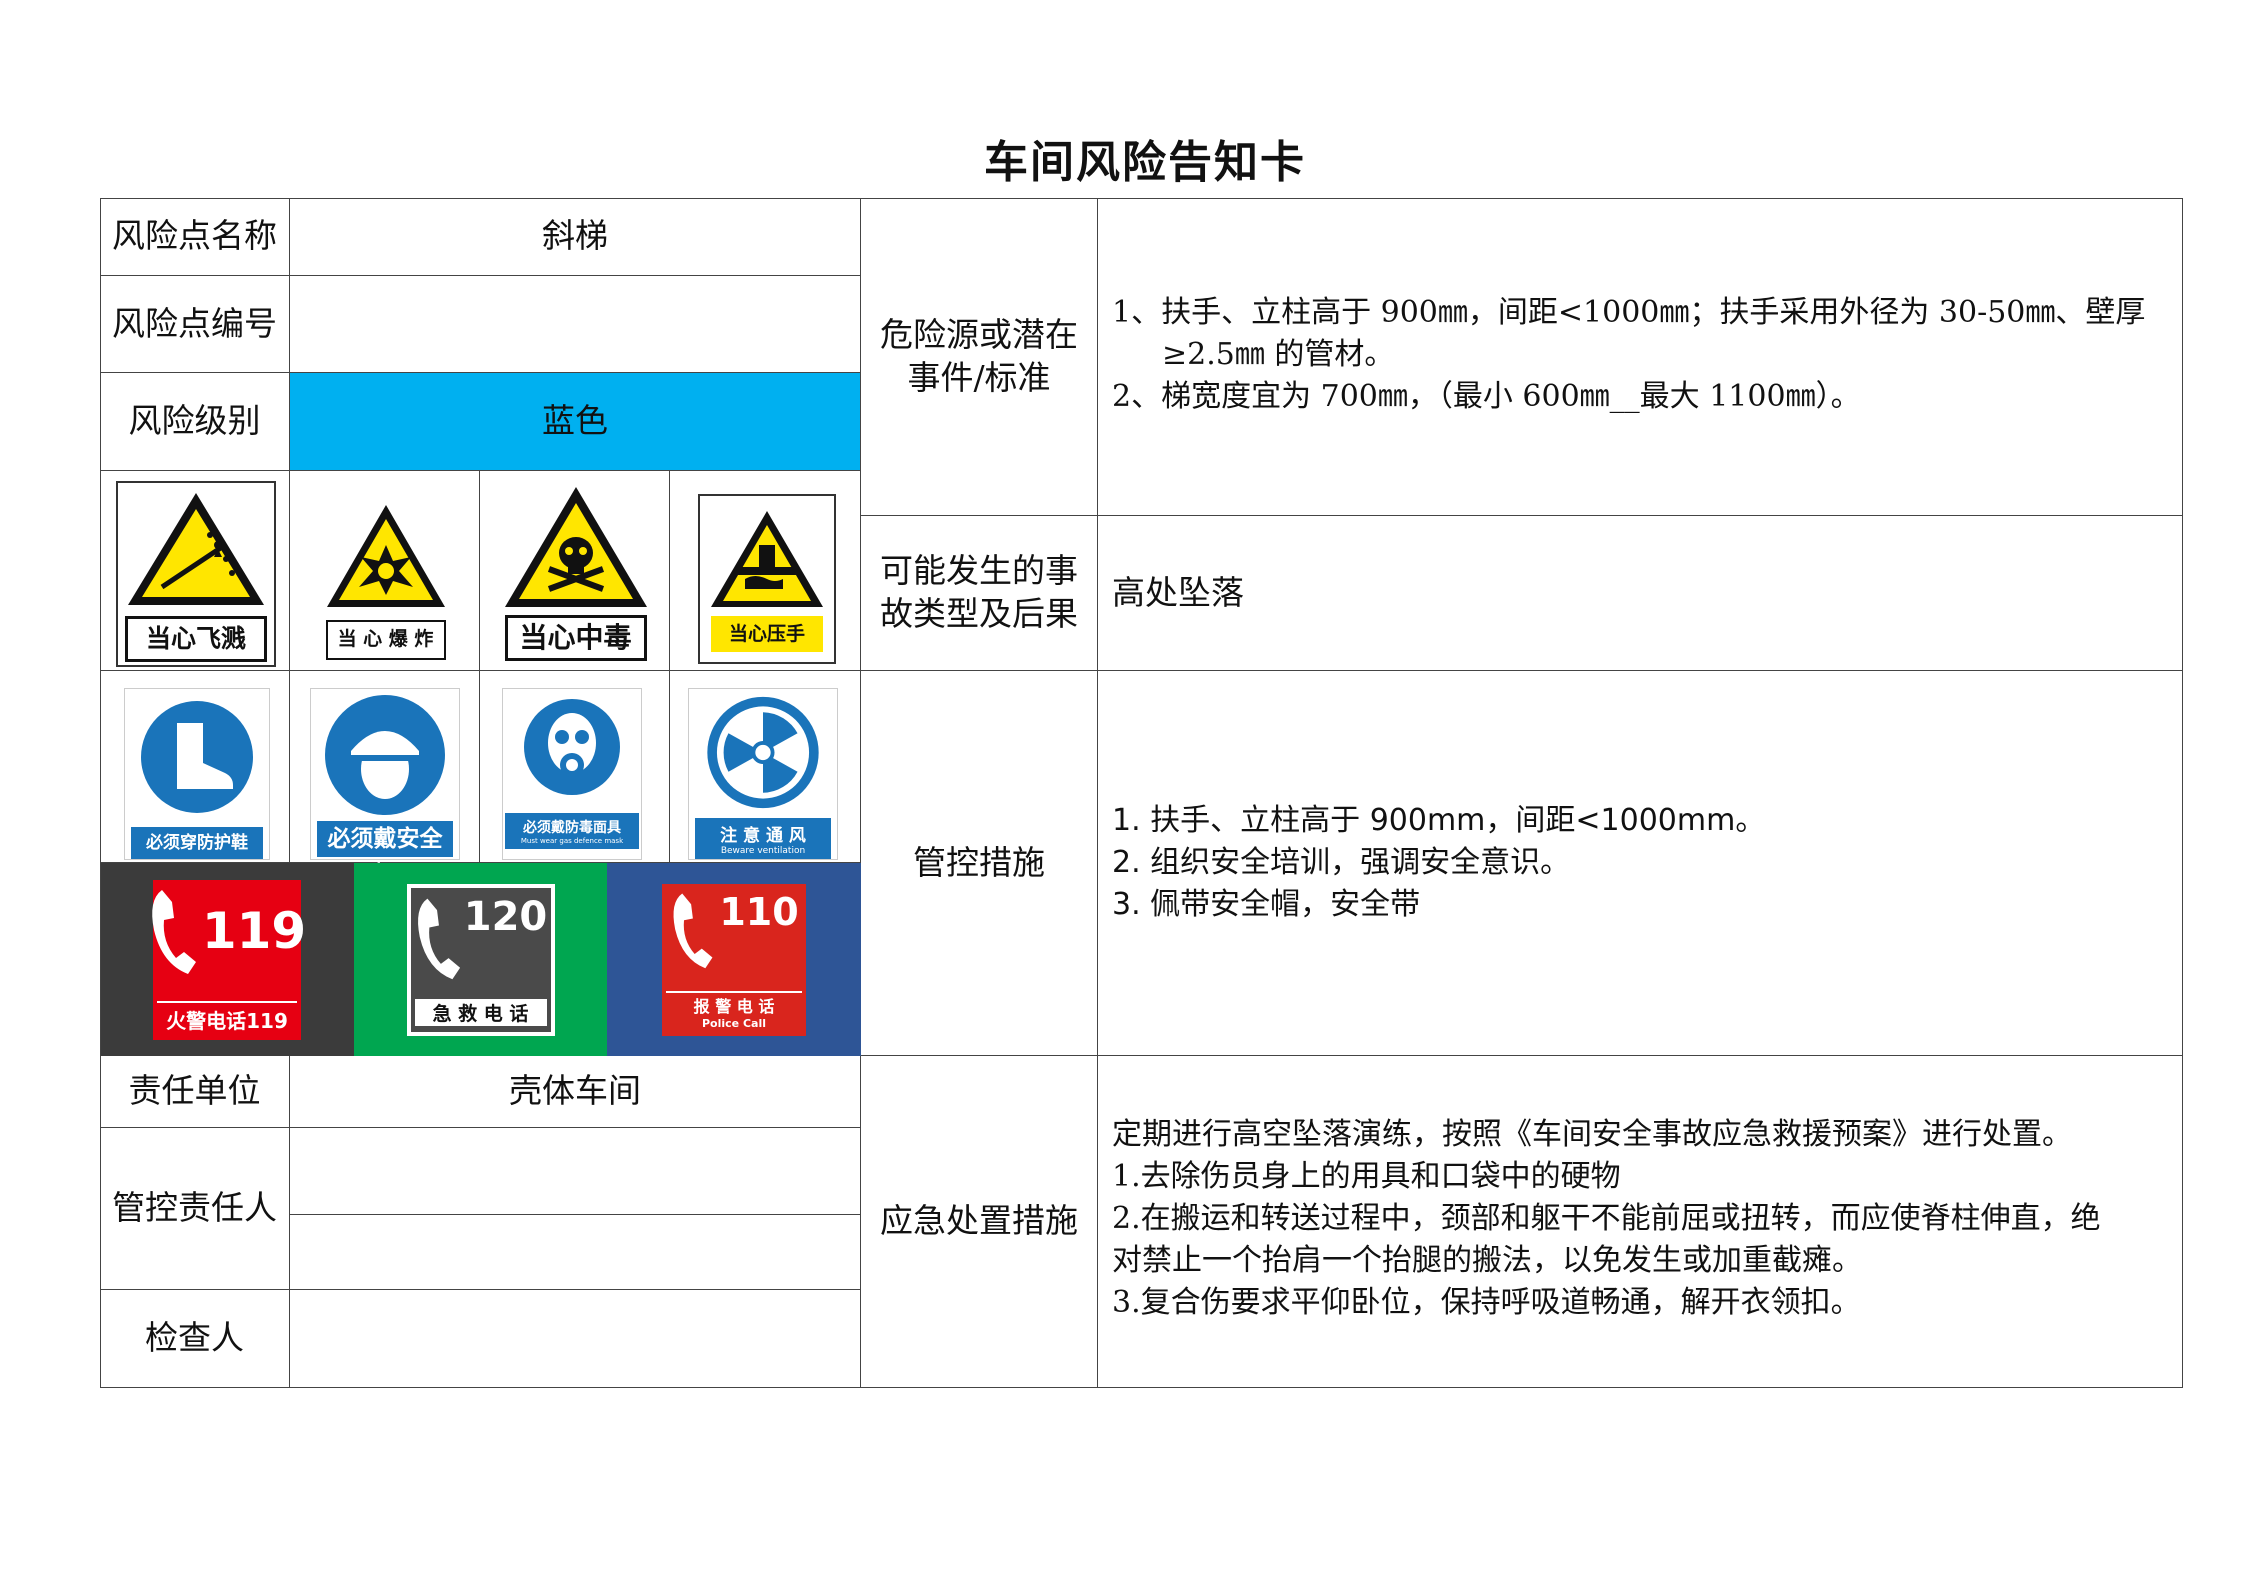  Describe the element at coordinates (195, 324) in the screenshot. I see `risk-code-label: 风险点编号` at that location.